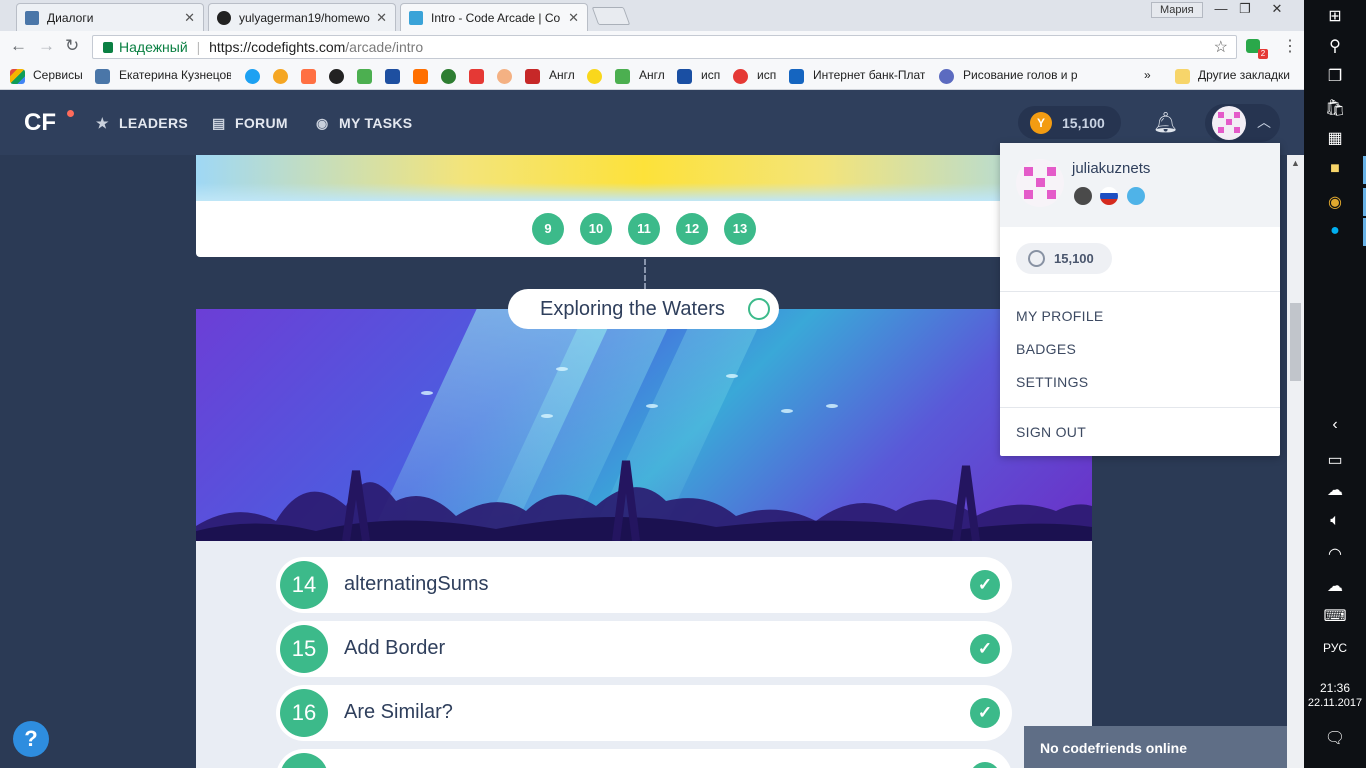  Describe the element at coordinates (1060, 316) in the screenshot. I see `menu-item-my-profile: MY PROFILE` at that location.